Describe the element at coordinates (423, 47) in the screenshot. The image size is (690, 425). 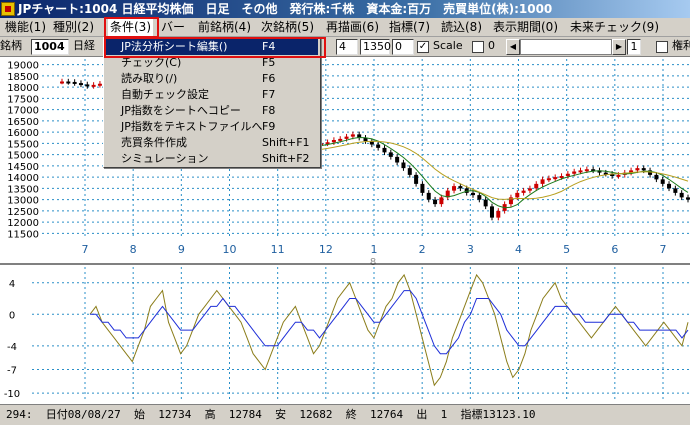
I see `scale-checkbox: ✓` at that location.